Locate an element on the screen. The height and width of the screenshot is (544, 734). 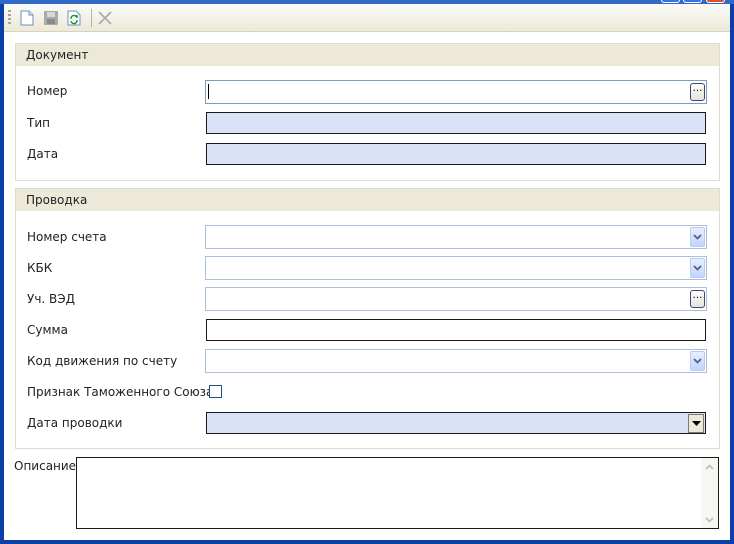
scroll-down-button is located at coordinates (709, 519).